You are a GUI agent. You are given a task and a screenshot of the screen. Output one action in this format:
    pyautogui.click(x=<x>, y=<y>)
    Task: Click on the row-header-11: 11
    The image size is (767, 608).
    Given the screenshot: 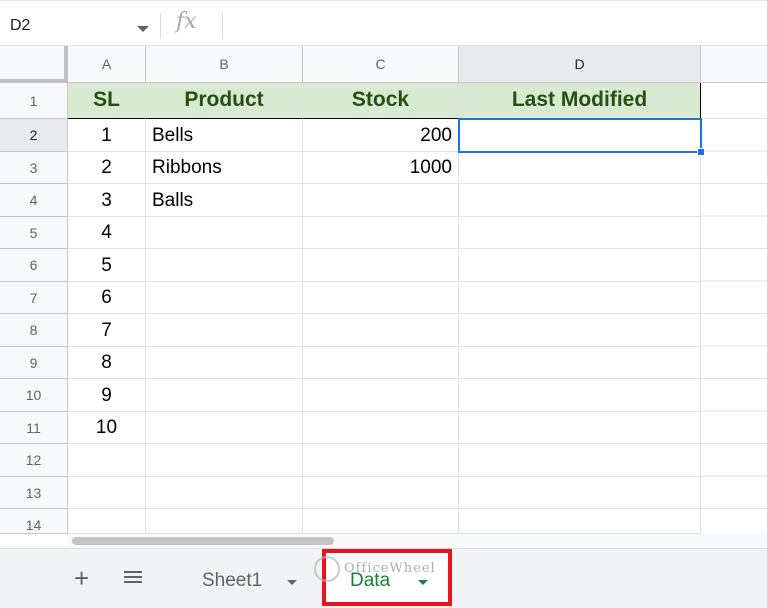 What is the action you would take?
    pyautogui.click(x=34, y=428)
    